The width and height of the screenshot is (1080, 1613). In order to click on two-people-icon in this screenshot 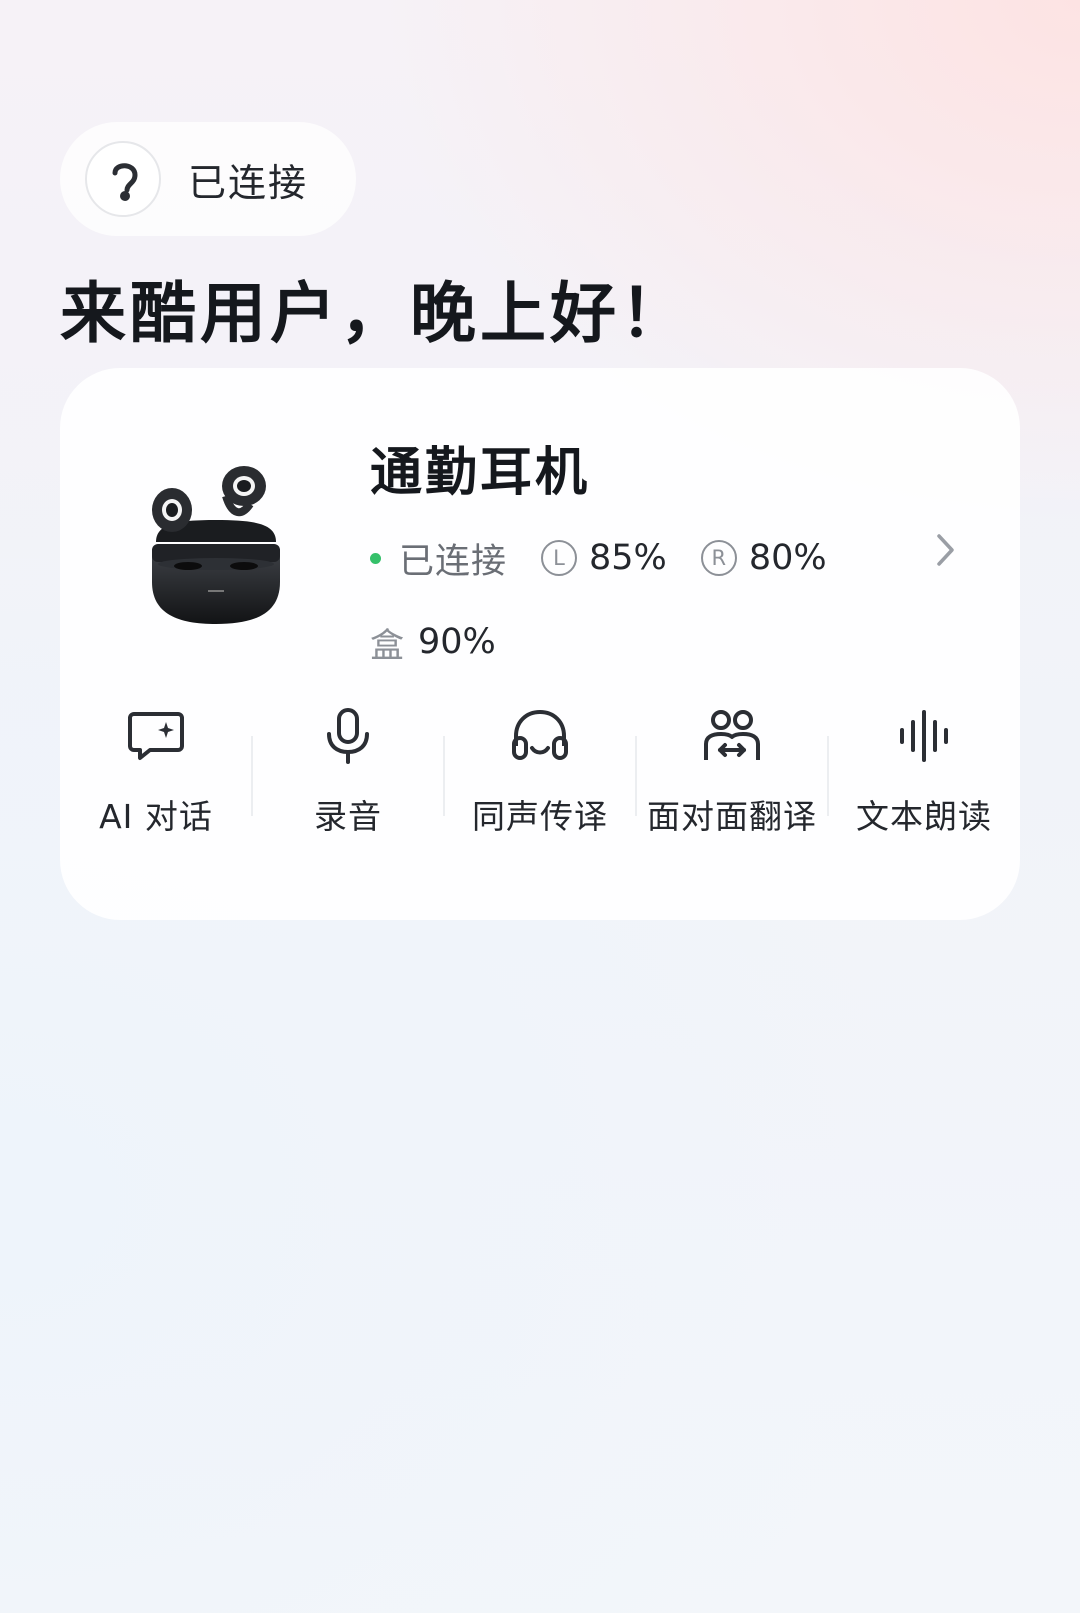, I will do `click(732, 735)`.